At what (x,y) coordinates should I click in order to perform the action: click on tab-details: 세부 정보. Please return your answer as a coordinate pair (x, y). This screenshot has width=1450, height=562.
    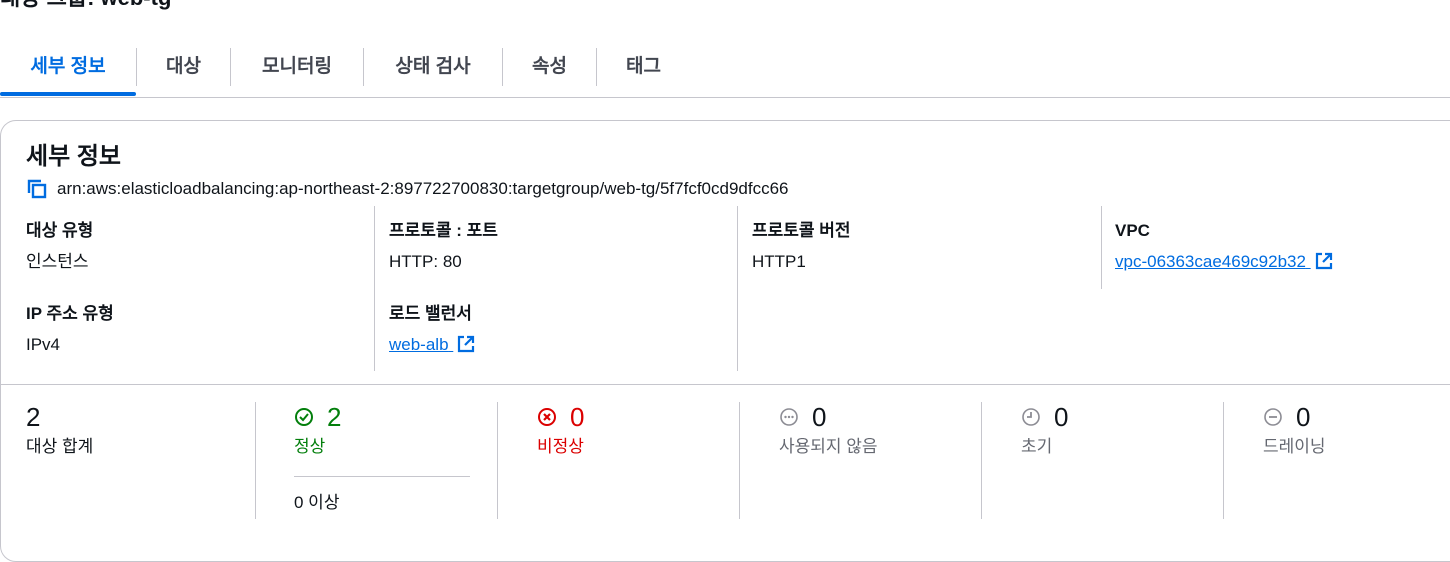
    Looking at the image, I should click on (68, 66).